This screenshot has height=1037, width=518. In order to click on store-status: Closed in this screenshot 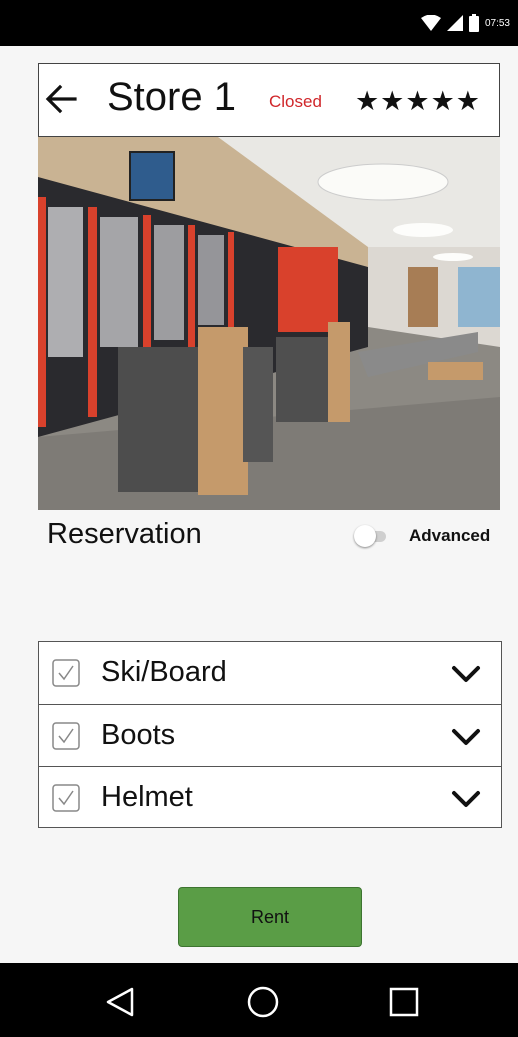, I will do `click(295, 101)`.